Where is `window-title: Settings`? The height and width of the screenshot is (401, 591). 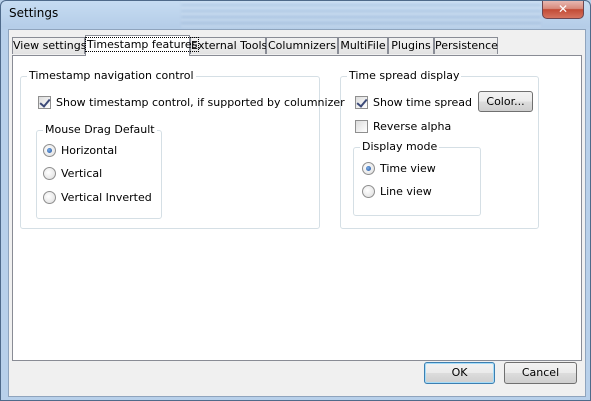 window-title: Settings is located at coordinates (34, 13).